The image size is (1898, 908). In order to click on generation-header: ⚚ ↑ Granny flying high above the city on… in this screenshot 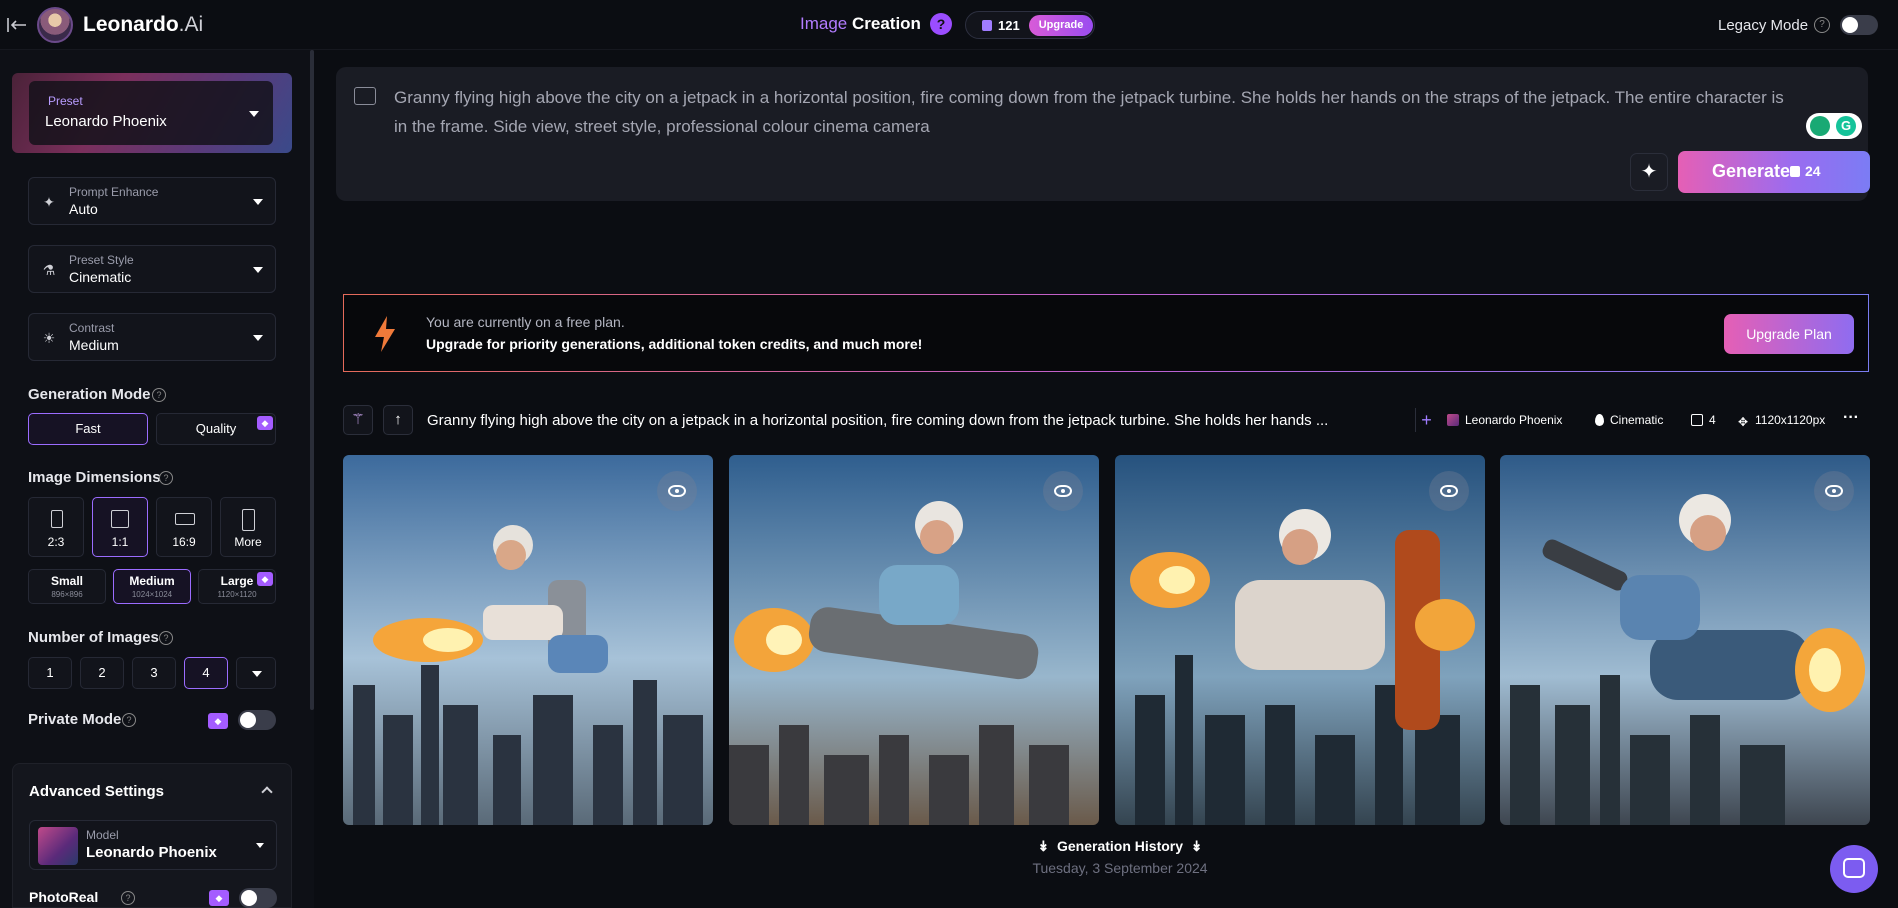, I will do `click(1106, 421)`.